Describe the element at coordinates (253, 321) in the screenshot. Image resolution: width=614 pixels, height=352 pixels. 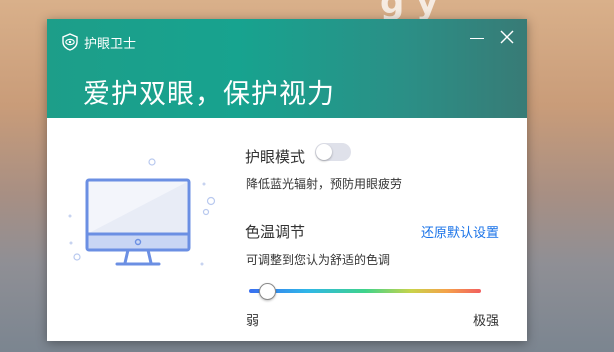
I see `slider-min-label: 弱` at that location.